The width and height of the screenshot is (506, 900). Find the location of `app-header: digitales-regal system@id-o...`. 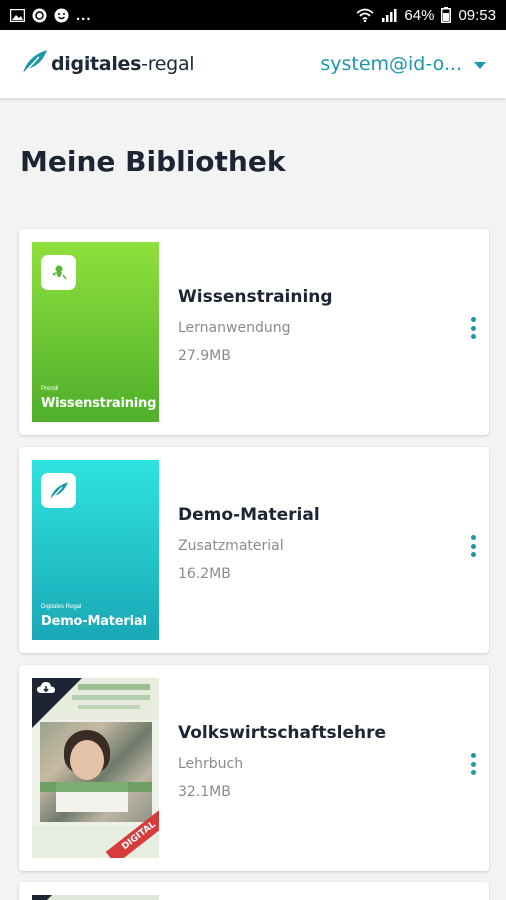

app-header: digitales-regal system@id-o... is located at coordinates (253, 64).